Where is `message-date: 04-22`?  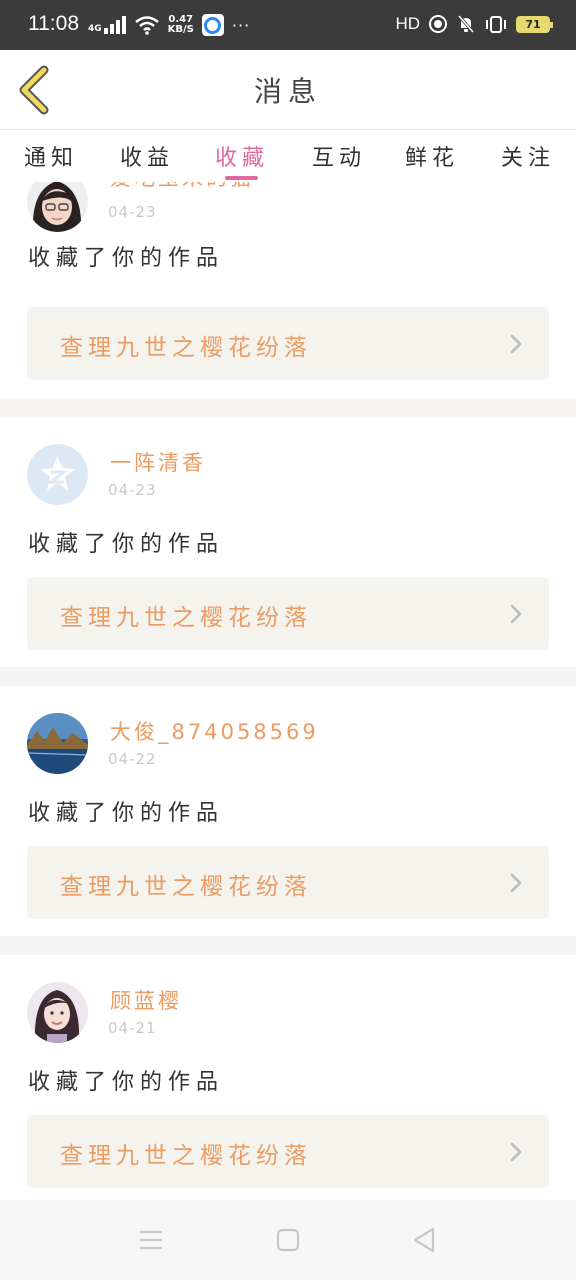
message-date: 04-22 is located at coordinates (132, 759).